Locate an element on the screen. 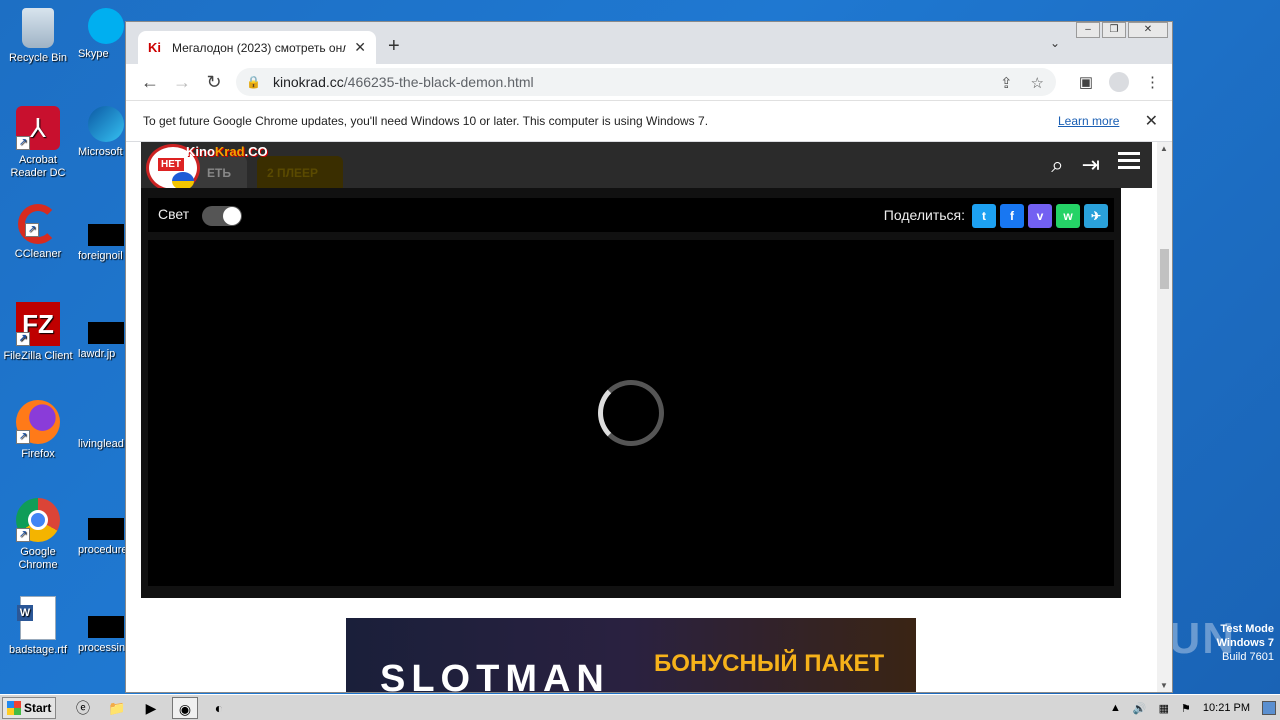 The height and width of the screenshot is (720, 1280). scroll-up-icon: ▲ is located at coordinates (1164, 148).